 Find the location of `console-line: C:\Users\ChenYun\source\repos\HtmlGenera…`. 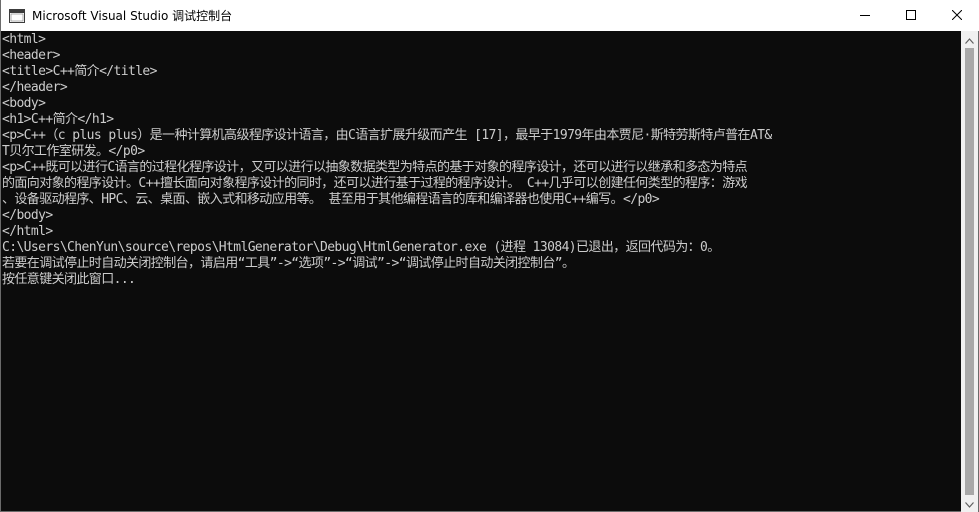

console-line: C:\Users\ChenYun\source\repos\HtmlGenera… is located at coordinates (361, 247).